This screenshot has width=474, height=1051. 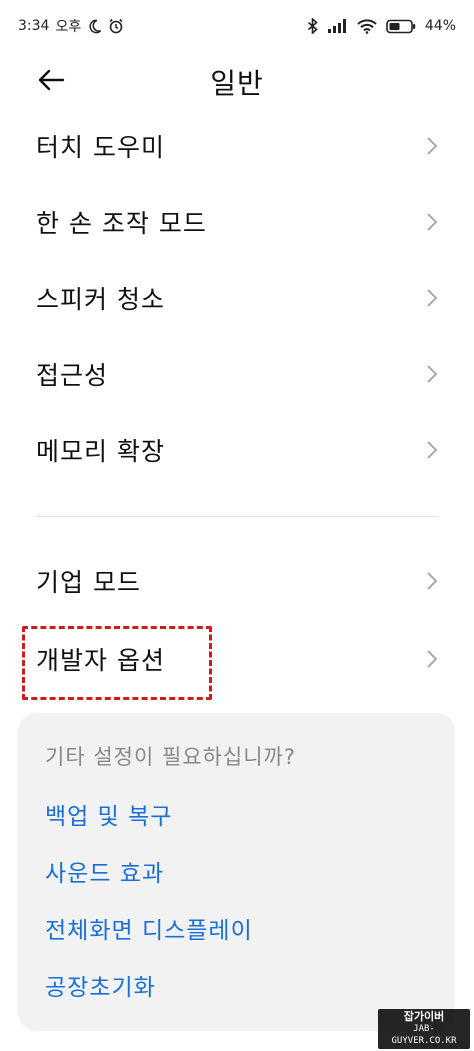 I want to click on menu-item-speaker-cleaning: 스피커 청소, so click(x=237, y=298).